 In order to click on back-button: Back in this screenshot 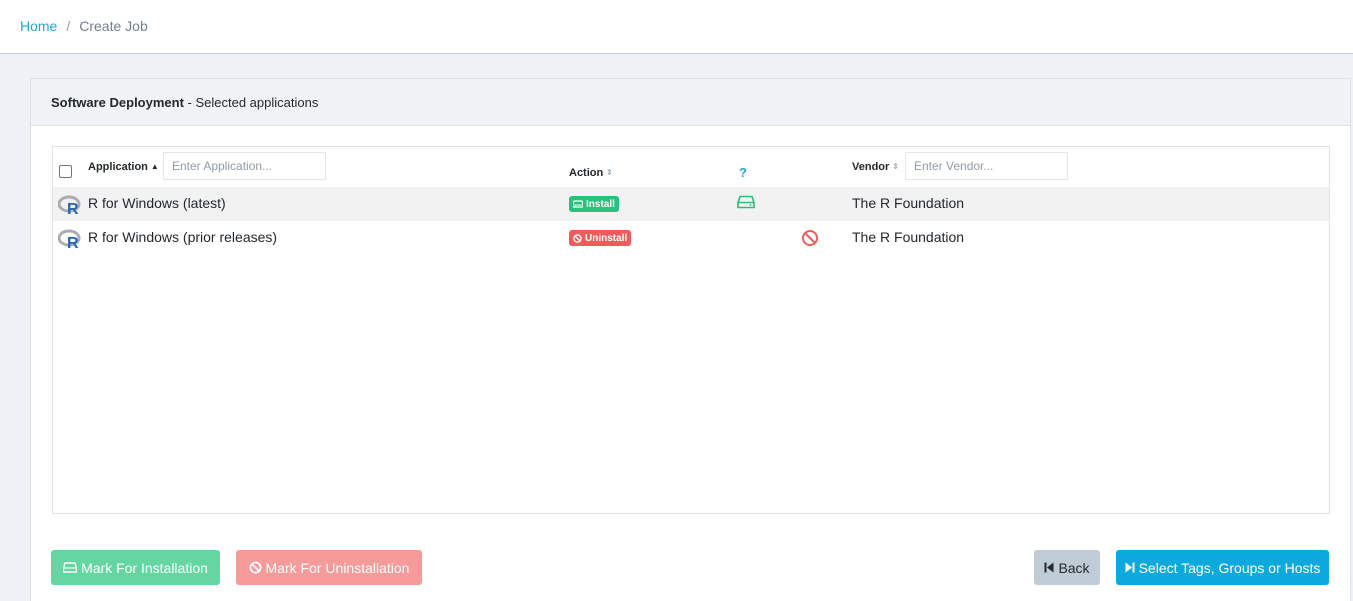, I will do `click(1067, 567)`.